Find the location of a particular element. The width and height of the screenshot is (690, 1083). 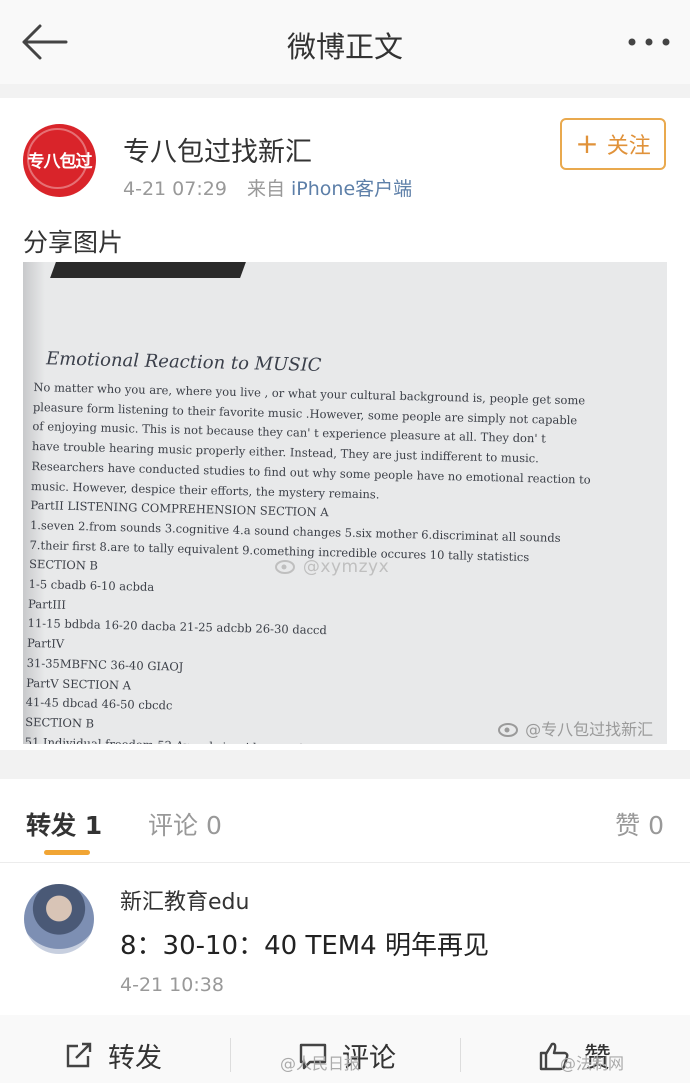

plus-icon: + is located at coordinates (587, 143).